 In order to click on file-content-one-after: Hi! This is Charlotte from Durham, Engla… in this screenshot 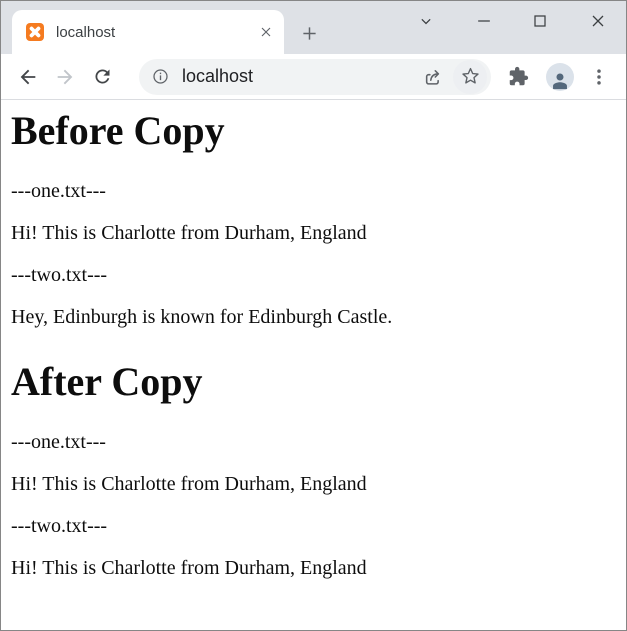, I will do `click(189, 484)`.